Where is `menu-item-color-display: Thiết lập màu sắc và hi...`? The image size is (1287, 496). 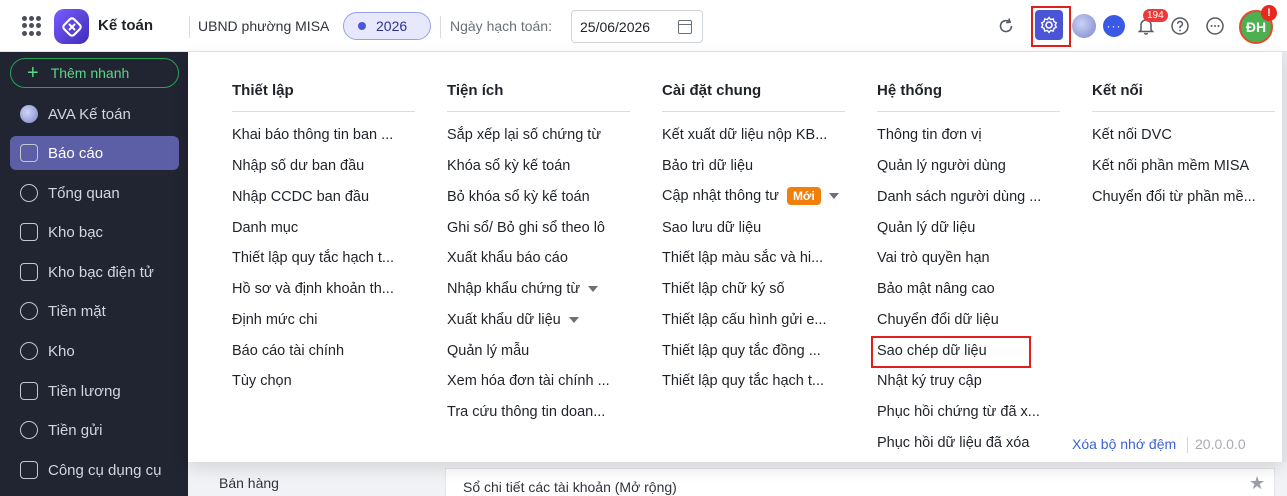
menu-item-color-display: Thiết lập màu sắc và hi... is located at coordinates (742, 258).